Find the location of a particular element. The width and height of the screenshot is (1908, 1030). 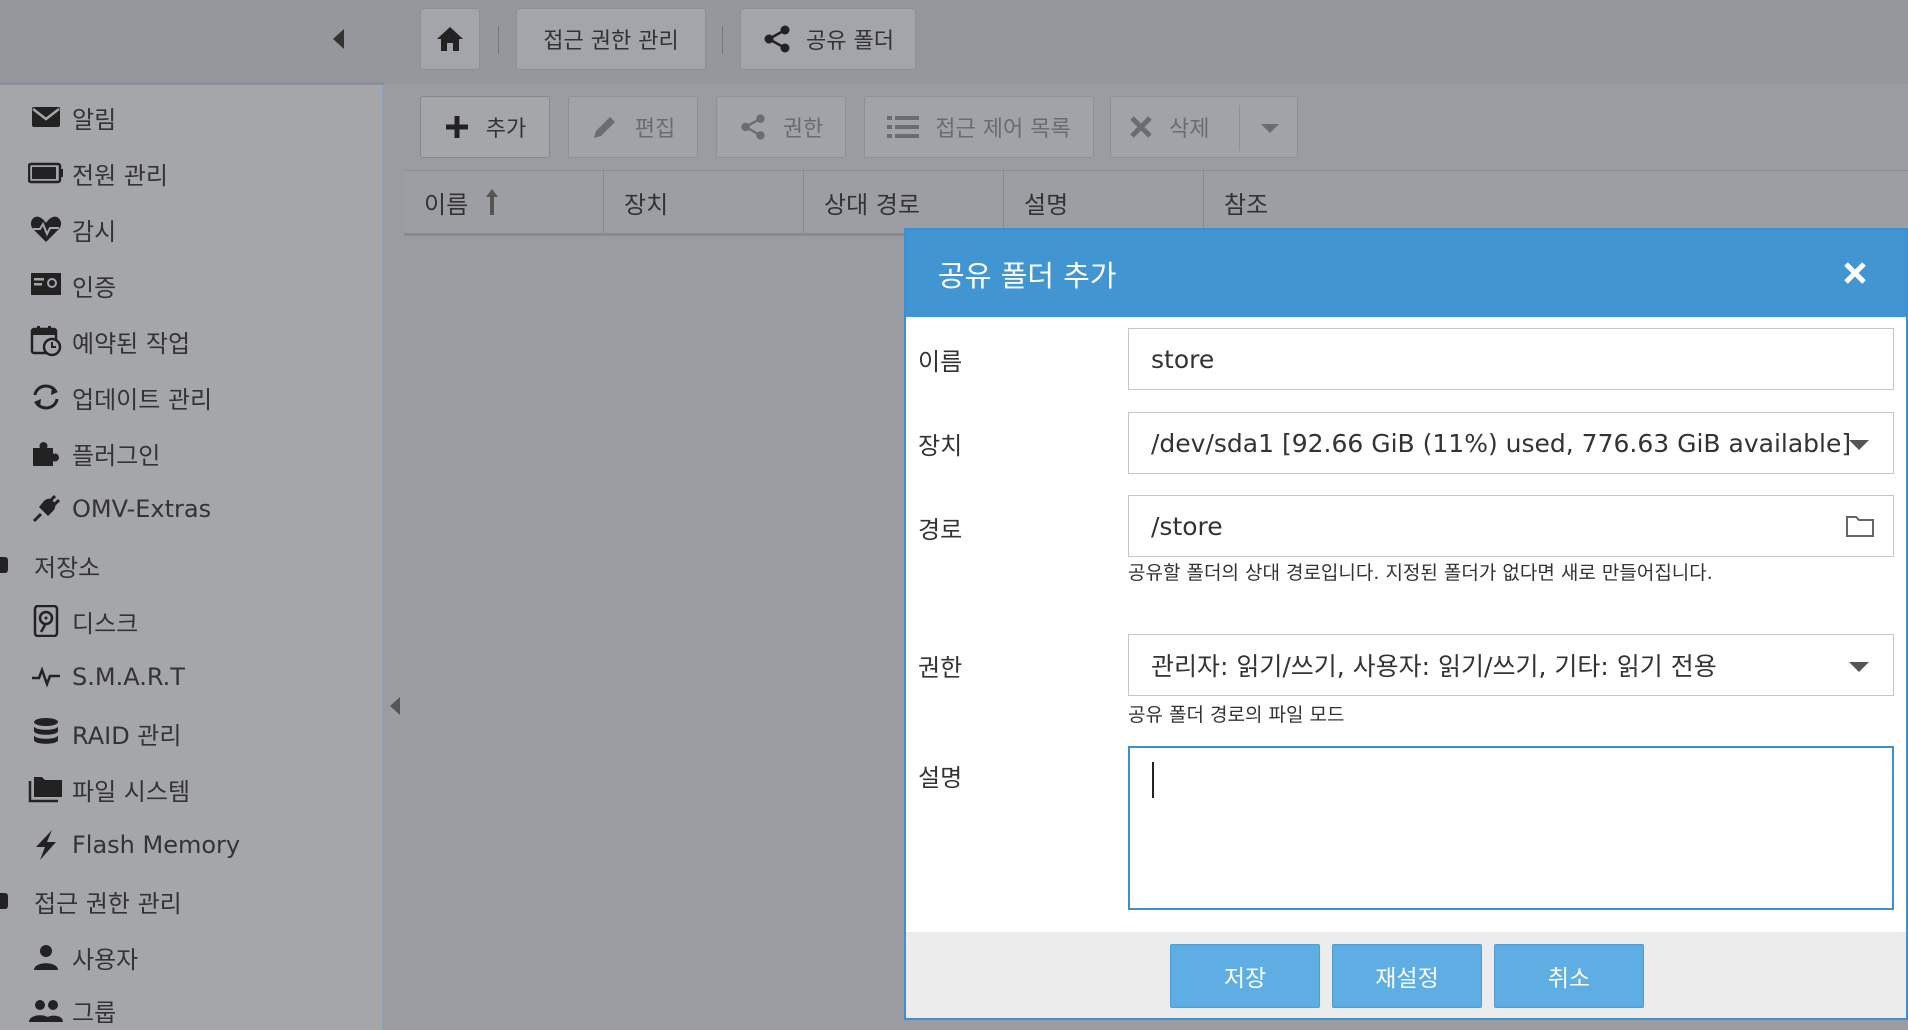

name-input: store is located at coordinates (1511, 359).